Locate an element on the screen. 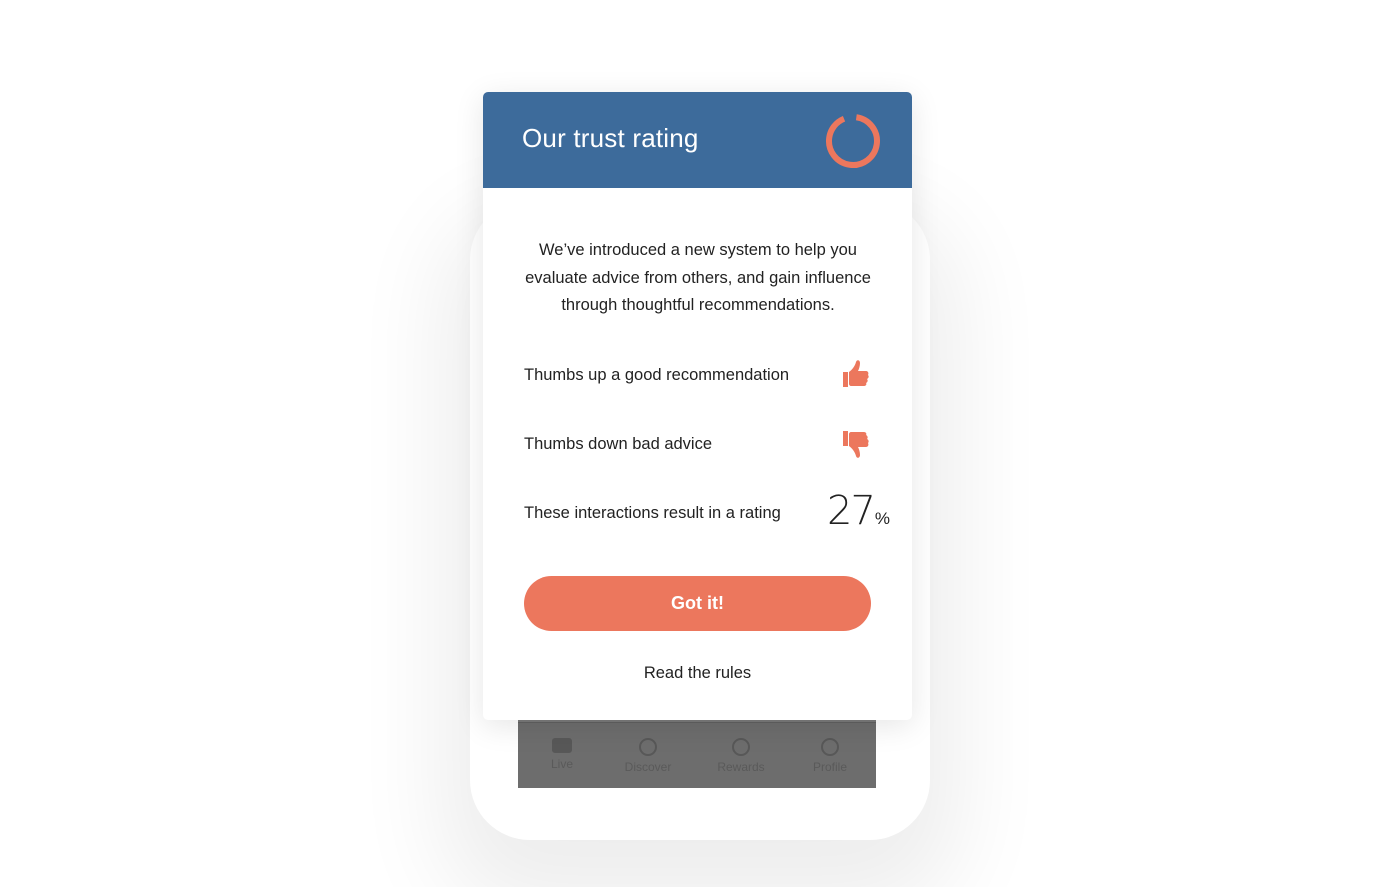 The image size is (1400, 887). chat-icon is located at coordinates (562, 745).